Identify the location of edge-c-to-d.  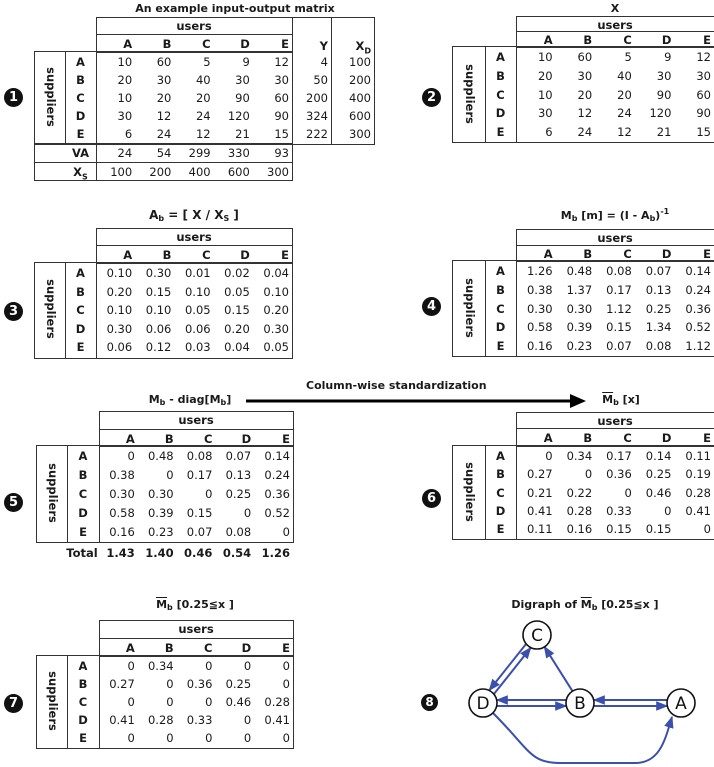
(507, 667).